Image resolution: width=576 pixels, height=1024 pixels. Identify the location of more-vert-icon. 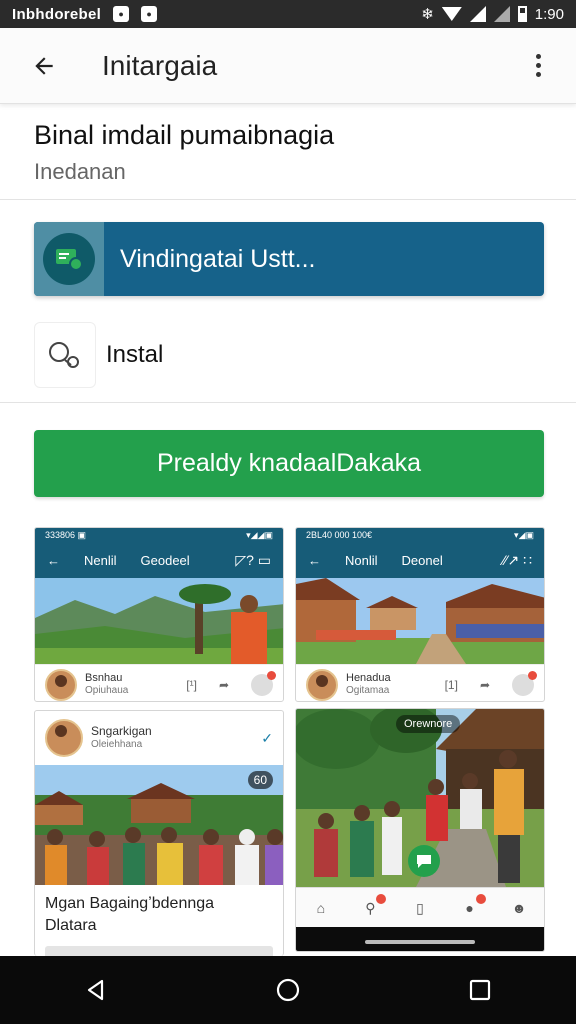
(538, 56).